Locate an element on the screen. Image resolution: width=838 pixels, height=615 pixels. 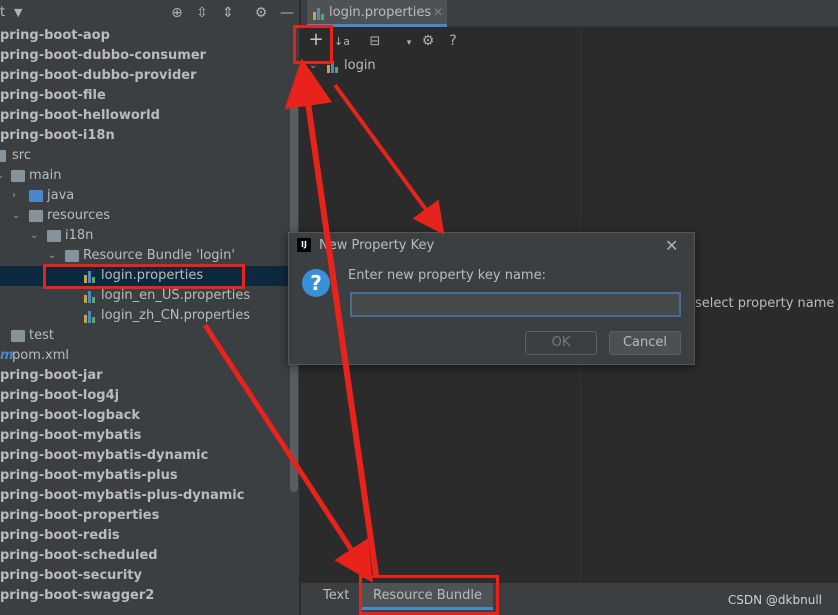
collapse-icon: ⇕ is located at coordinates (228, 13).